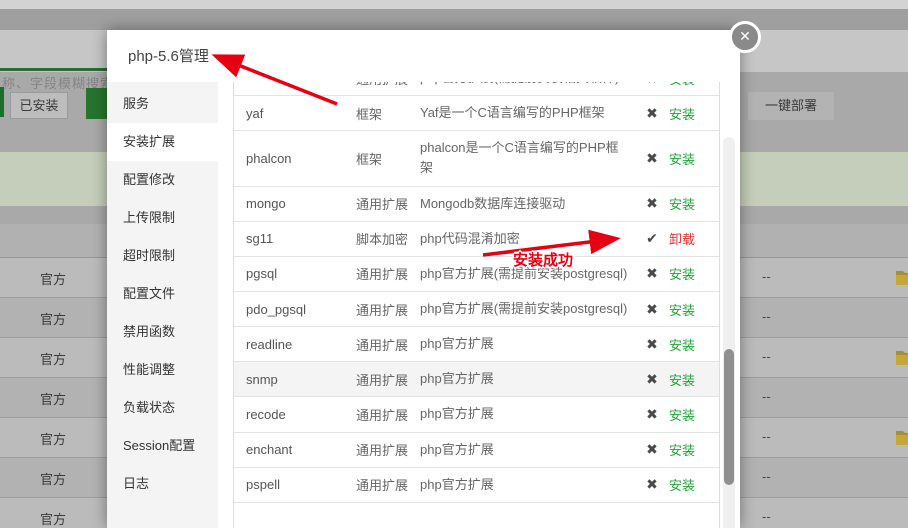  What do you see at coordinates (476, 239) in the screenshot?
I see `extension-row: sg11 脚本加密 php代码混淆加密 ✔ 卸载` at bounding box center [476, 239].